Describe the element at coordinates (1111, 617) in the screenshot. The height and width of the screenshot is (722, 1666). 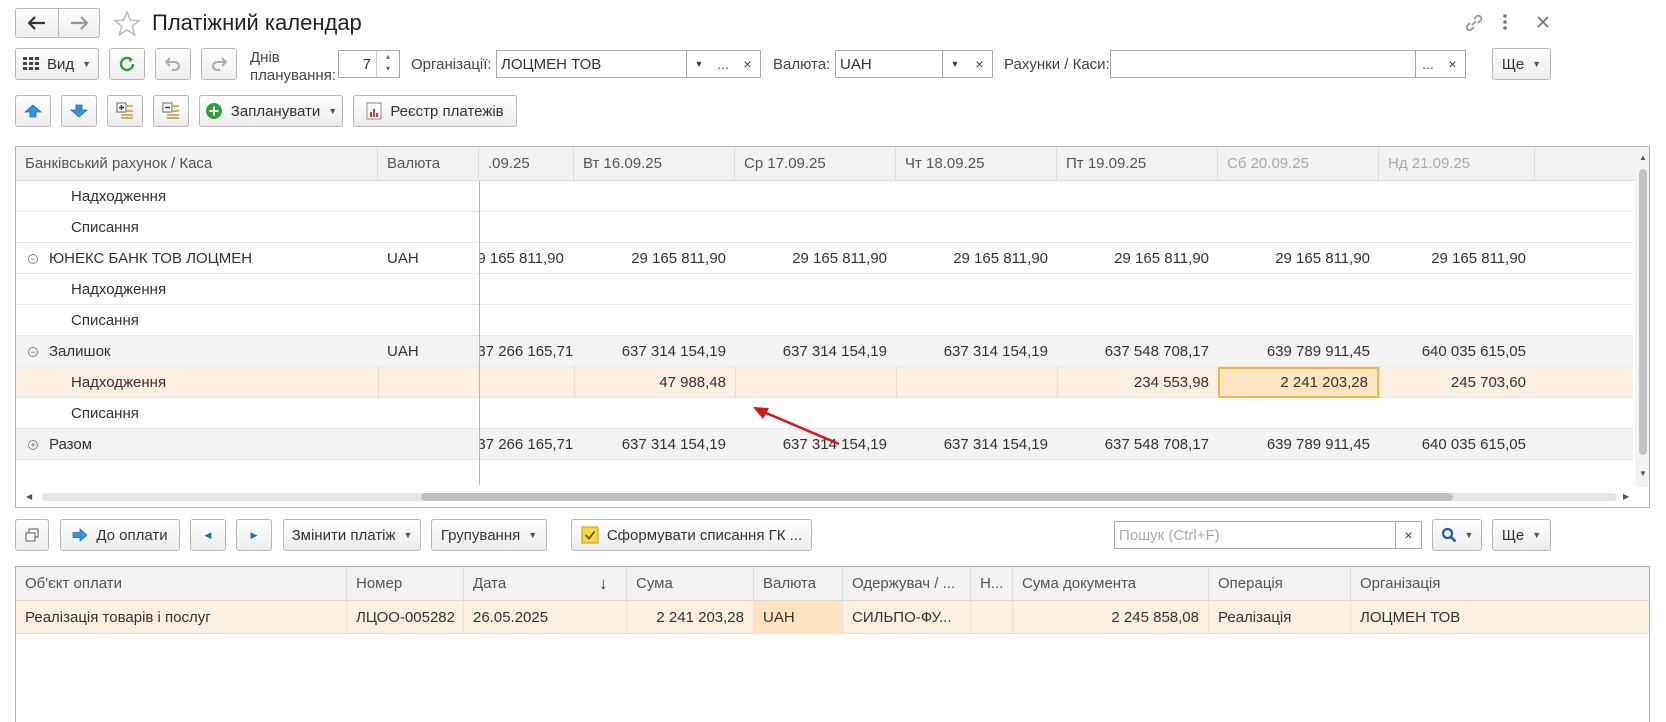
I see `table-cell: 2 245 858,08` at that location.